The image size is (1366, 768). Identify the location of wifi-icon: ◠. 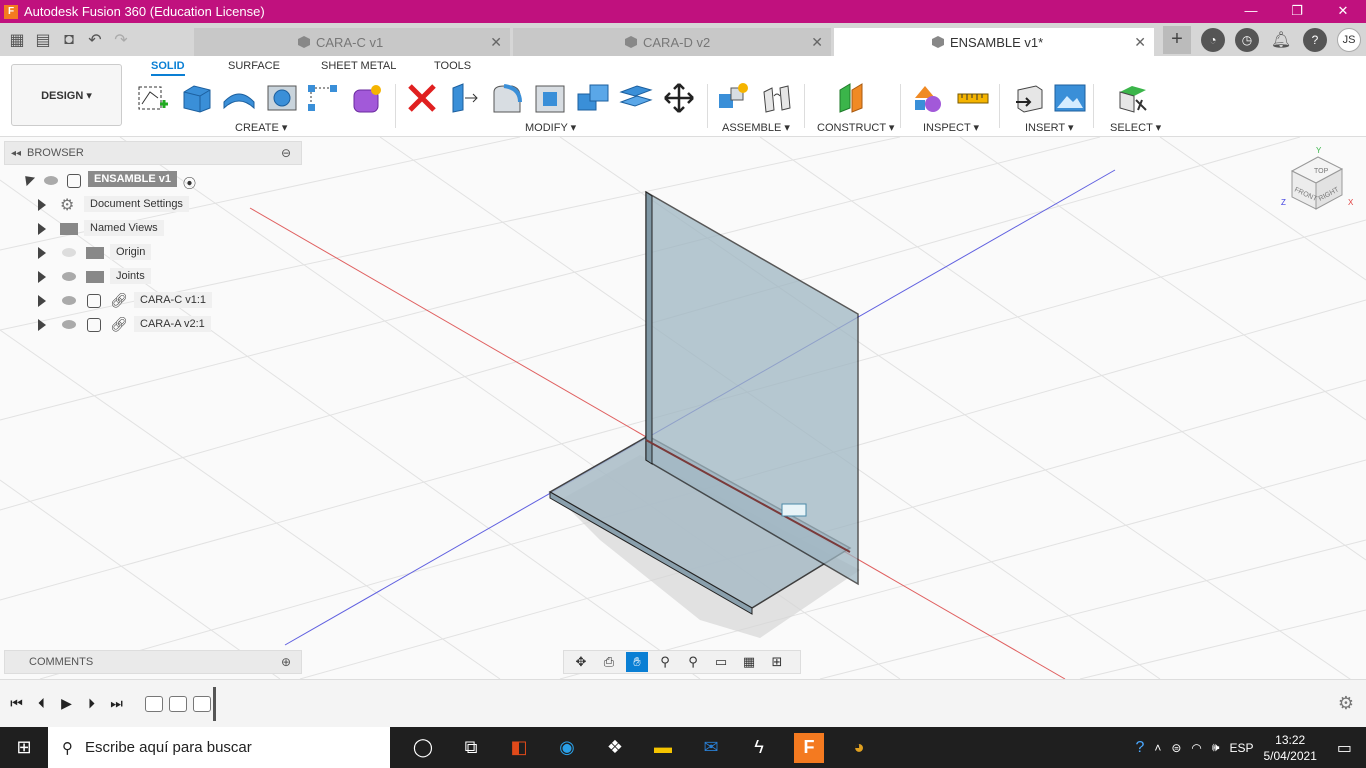
(1196, 748).